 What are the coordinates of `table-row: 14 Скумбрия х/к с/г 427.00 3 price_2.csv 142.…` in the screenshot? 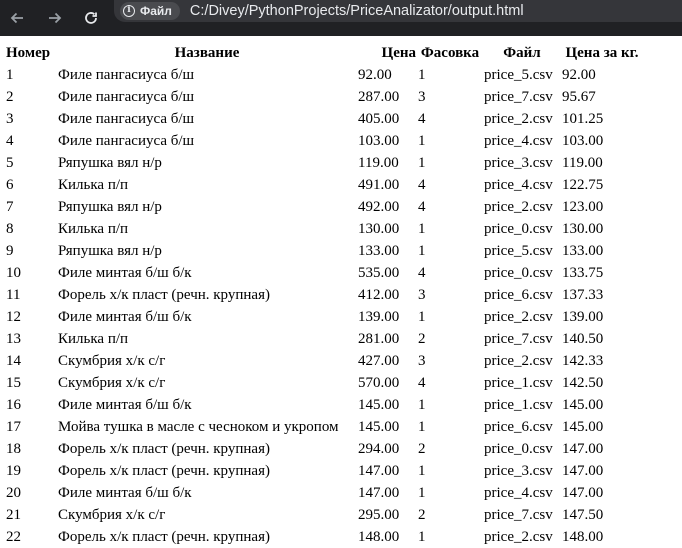 It's located at (325, 361).